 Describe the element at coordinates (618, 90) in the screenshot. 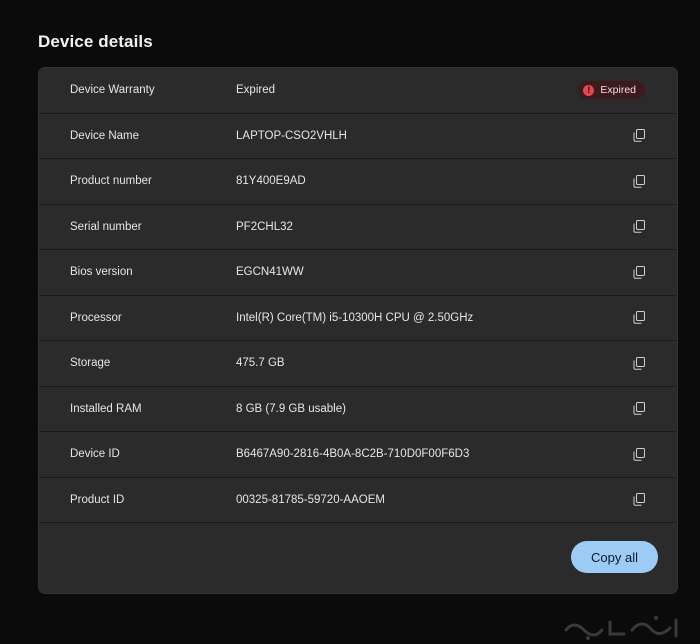

I see `badge-label: Expired` at that location.